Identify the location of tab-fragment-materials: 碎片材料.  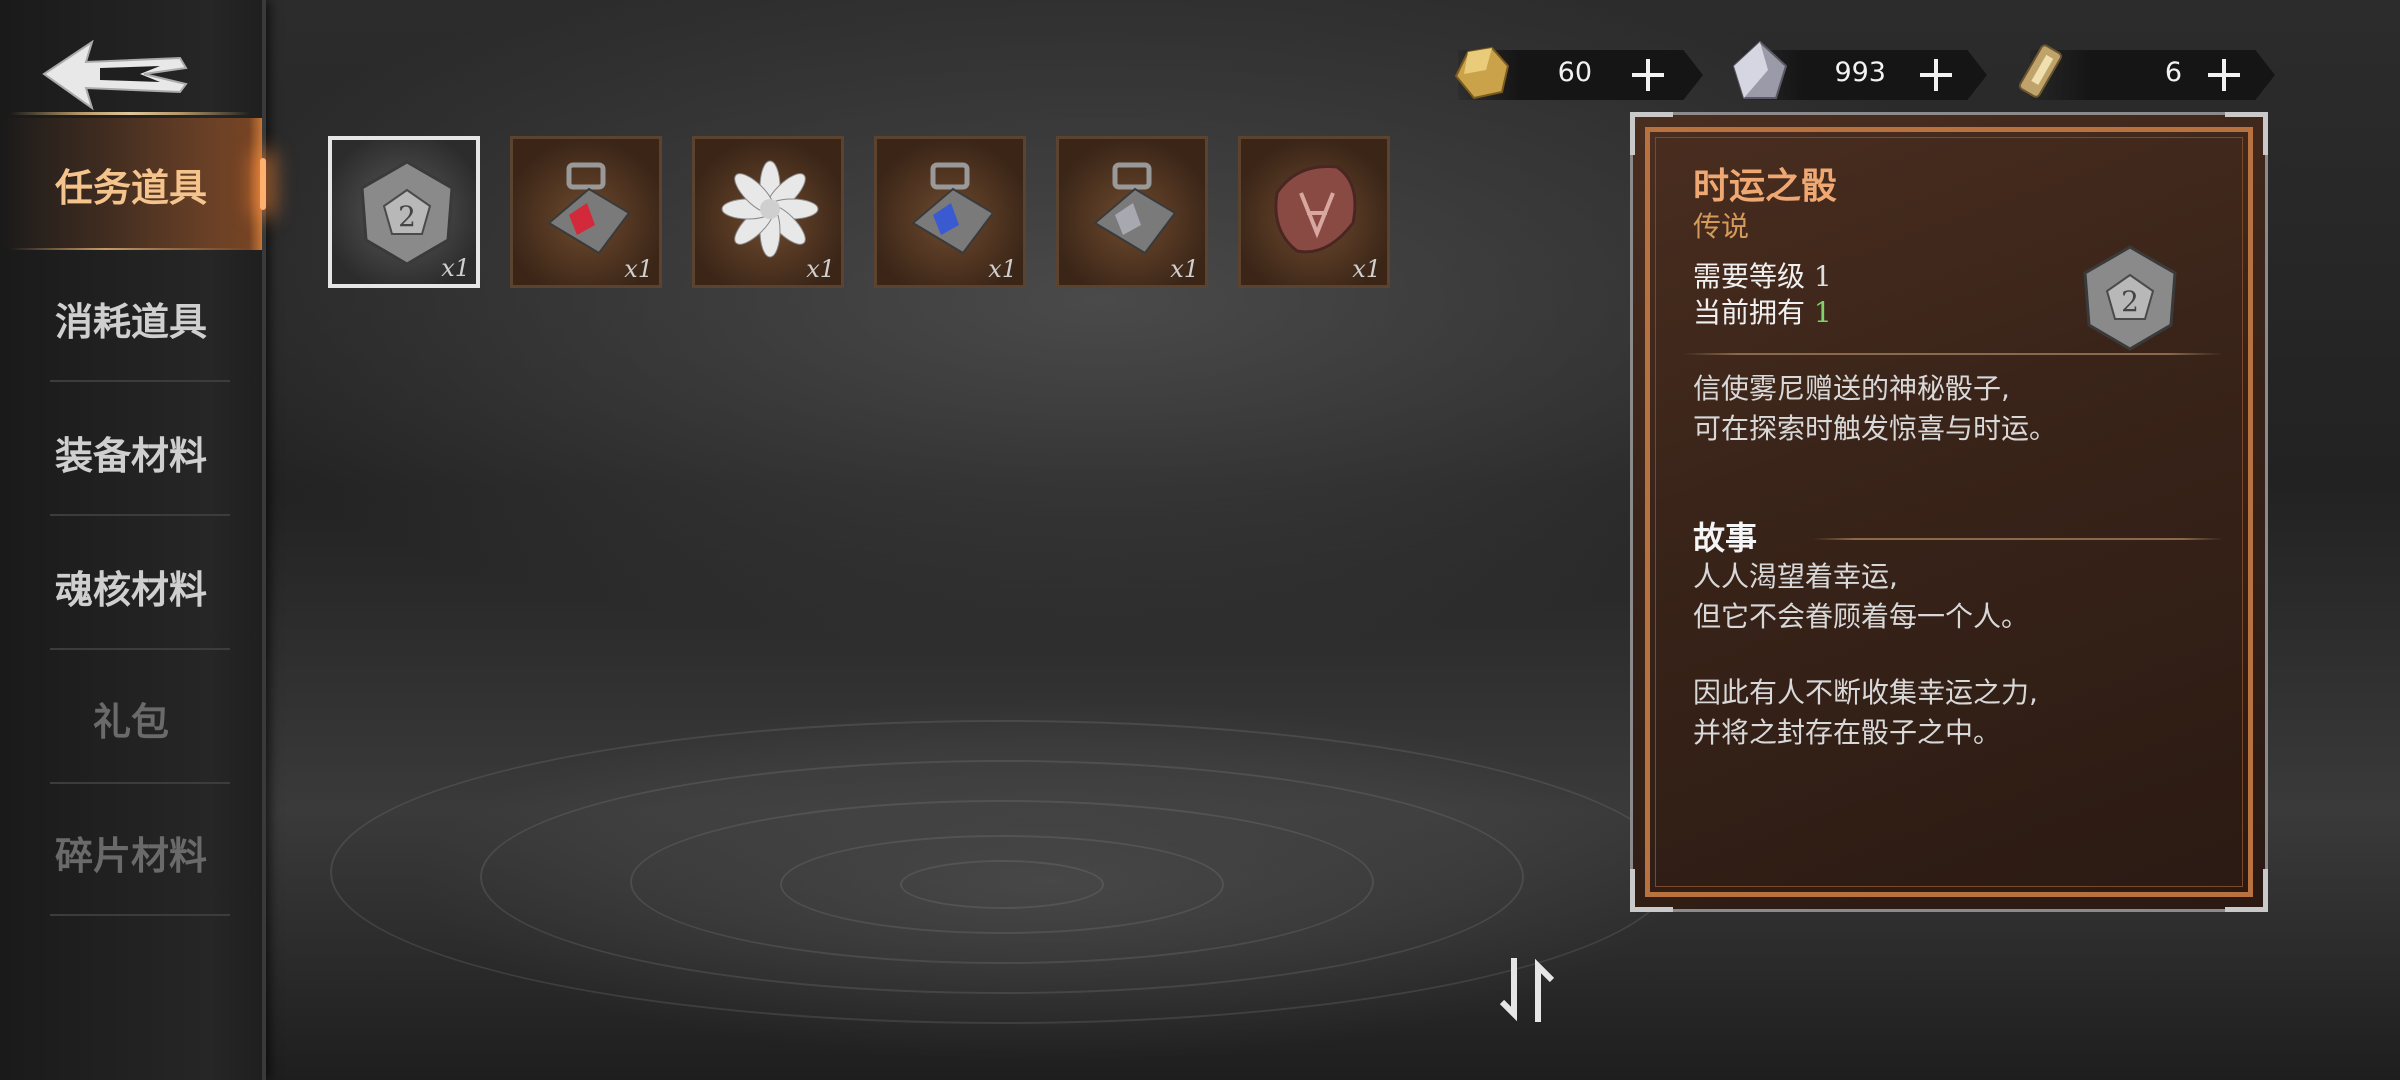
(131, 852).